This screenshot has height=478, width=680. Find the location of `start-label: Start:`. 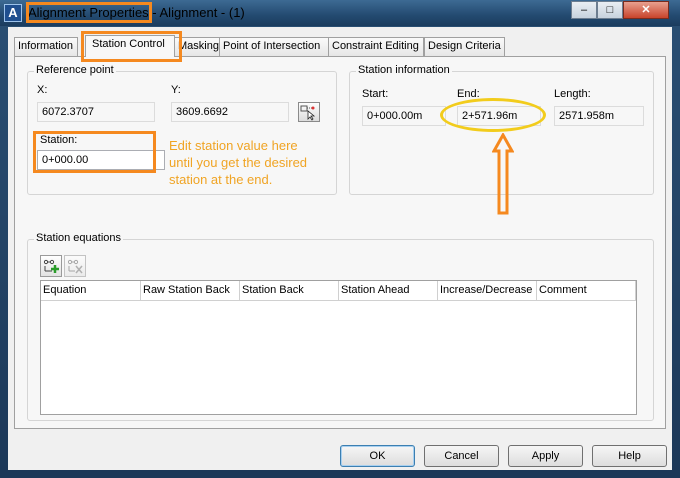

start-label: Start: is located at coordinates (375, 94).